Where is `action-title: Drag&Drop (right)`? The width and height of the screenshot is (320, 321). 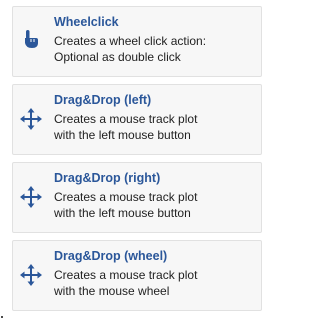
action-title: Drag&Drop (right) is located at coordinates (107, 178).